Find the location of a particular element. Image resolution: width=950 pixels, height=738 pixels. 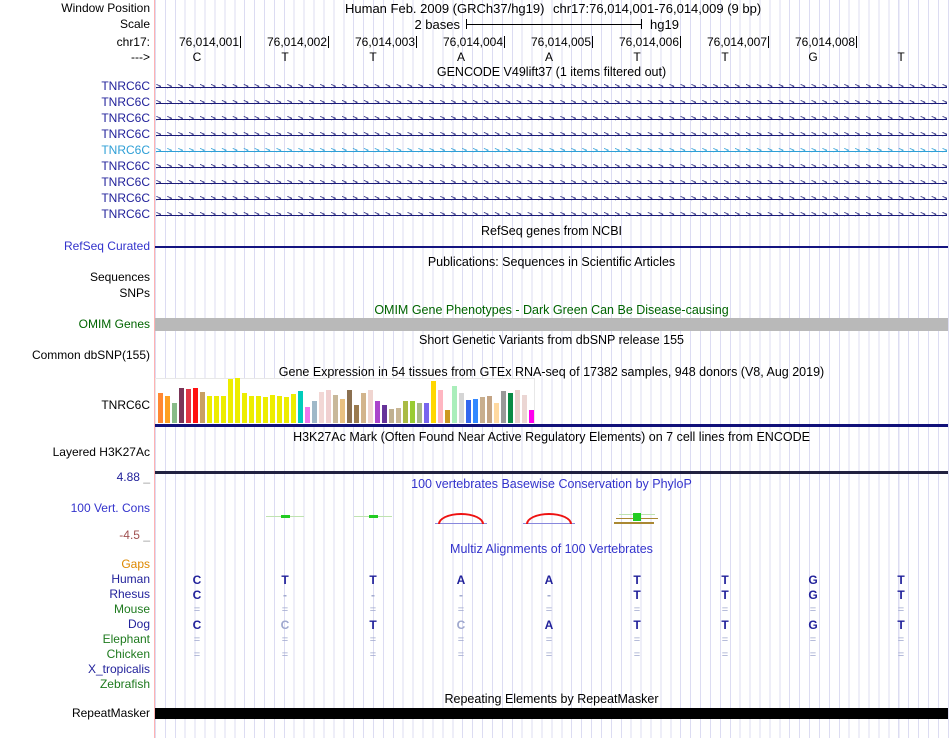

h3k27ac-signal-line is located at coordinates (551, 472).